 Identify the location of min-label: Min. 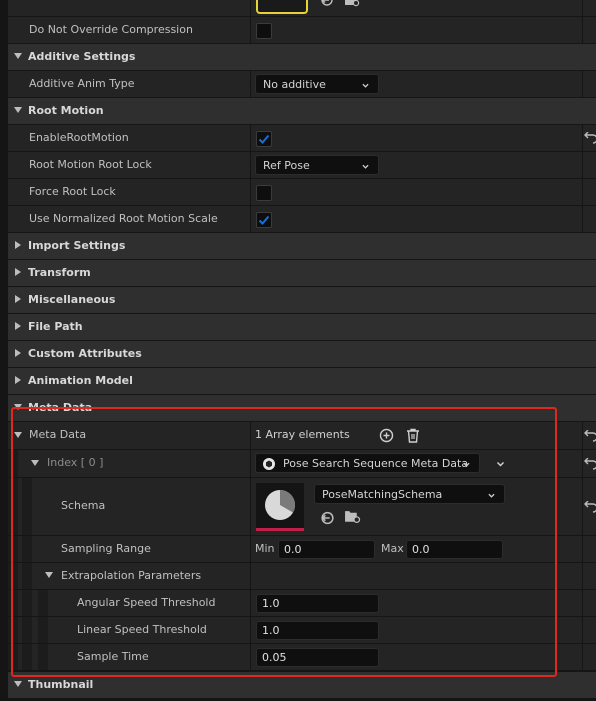
(265, 548).